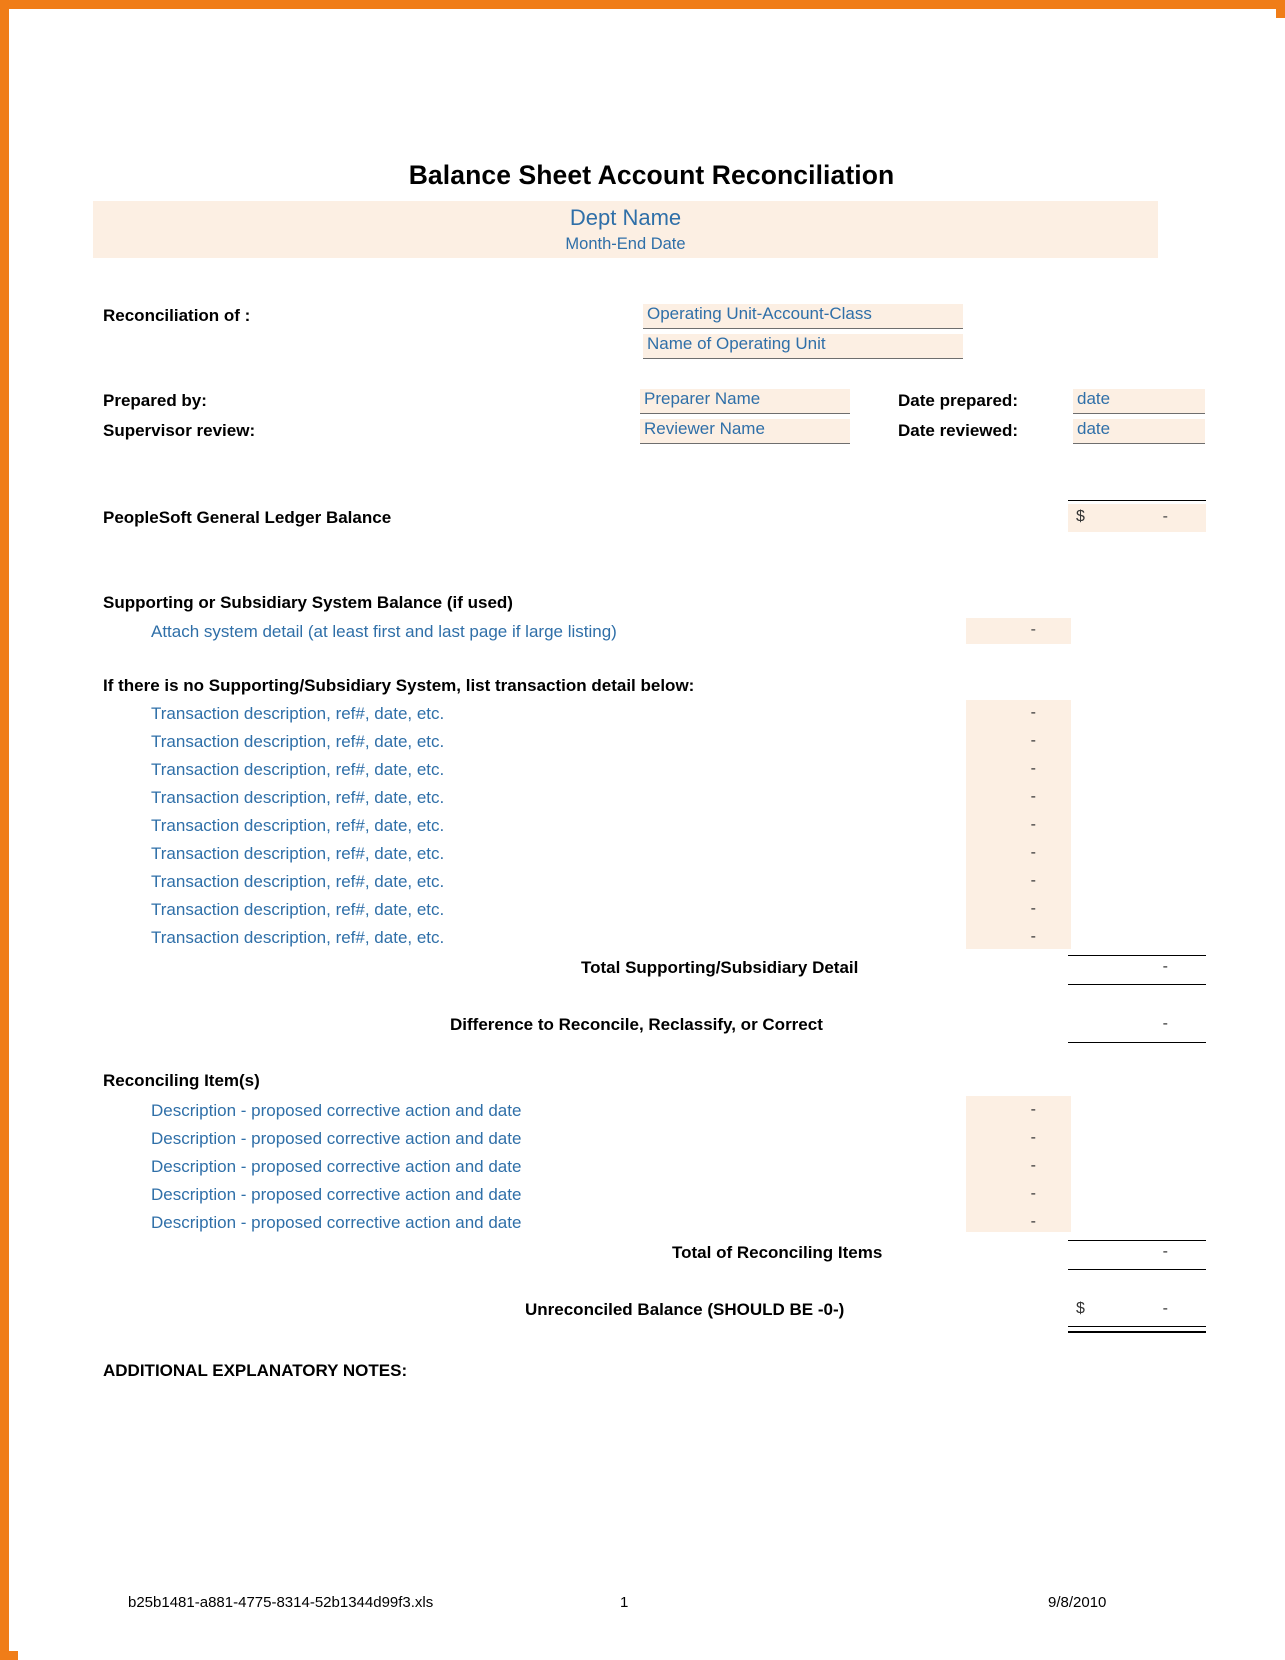 This screenshot has width=1285, height=1660. What do you see at coordinates (1165, 1023) in the screenshot?
I see `difference-value: -` at bounding box center [1165, 1023].